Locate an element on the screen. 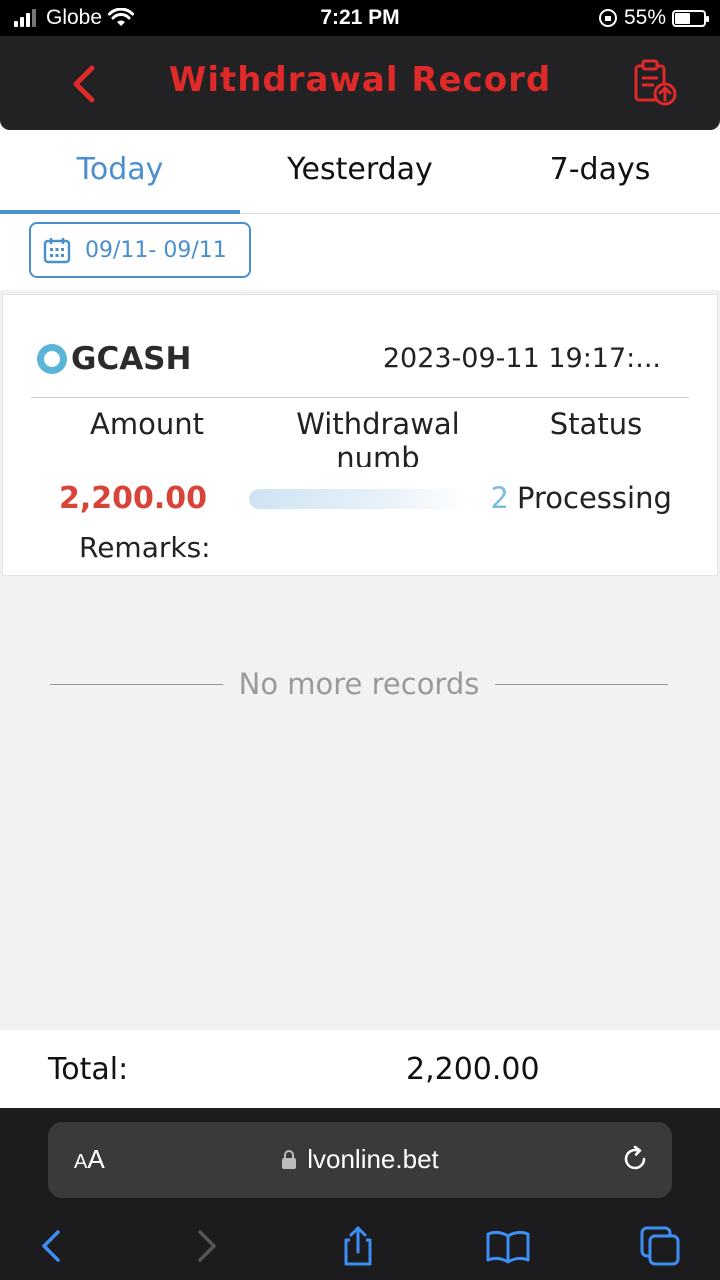 Image resolution: width=720 pixels, height=1280 pixels. no-more-records-text: No more records is located at coordinates (359, 684).